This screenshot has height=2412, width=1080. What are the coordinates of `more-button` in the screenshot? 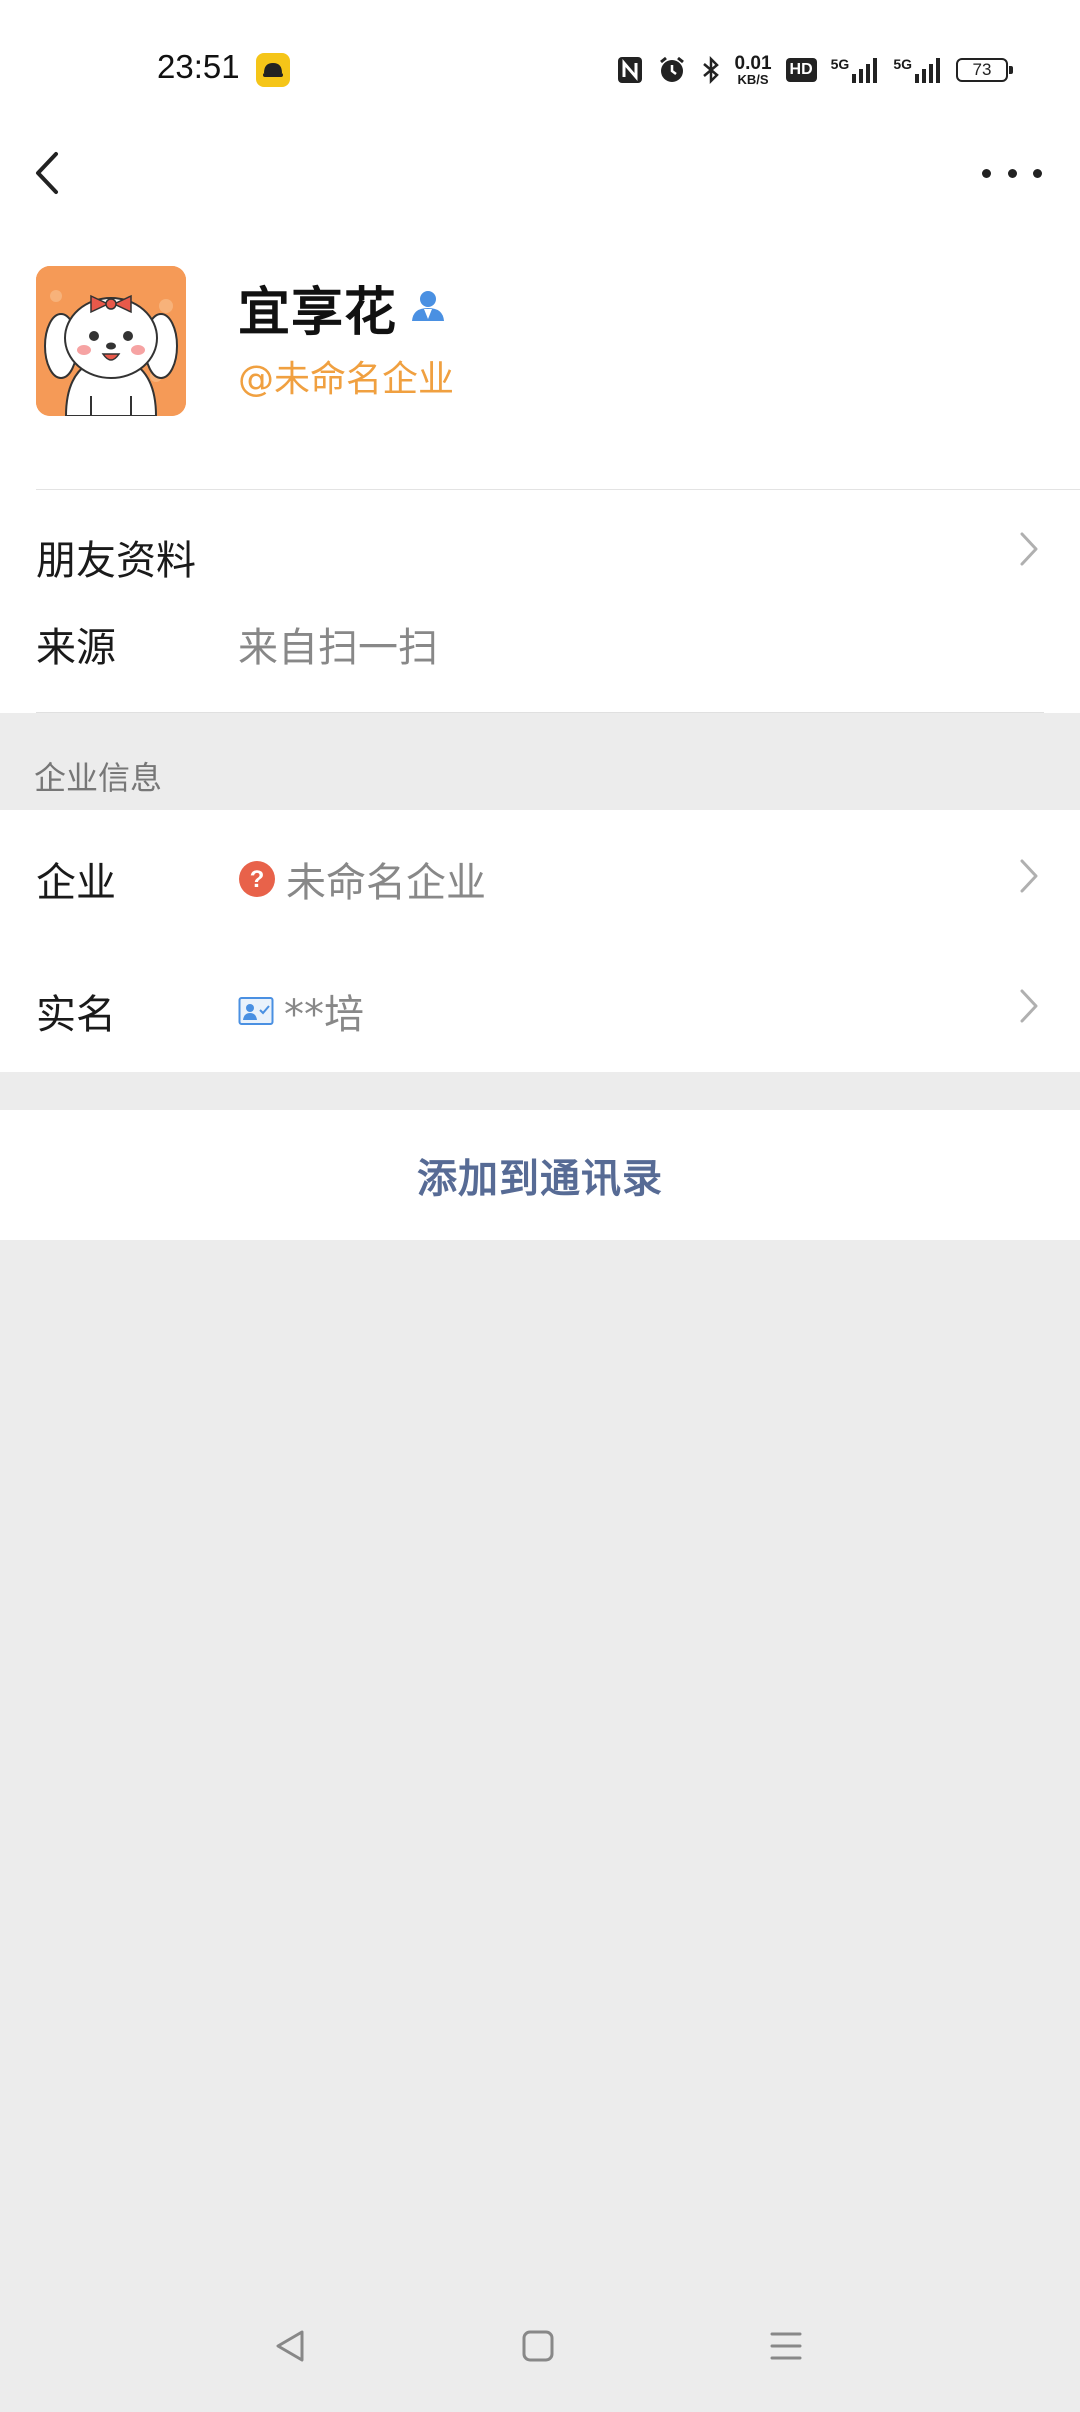 It's located at (1012, 173).